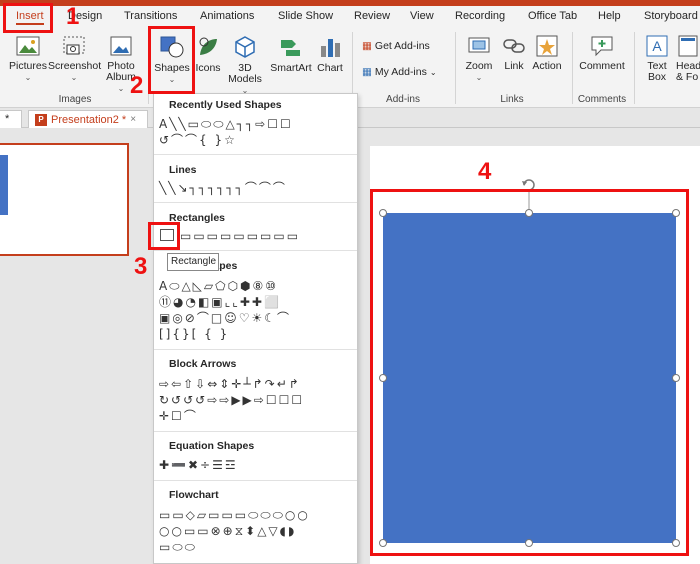 Image resolution: width=700 pixels, height=564 pixels. What do you see at coordinates (671, 16) in the screenshot?
I see `tab-storyboard: Storyboard` at bounding box center [671, 16].